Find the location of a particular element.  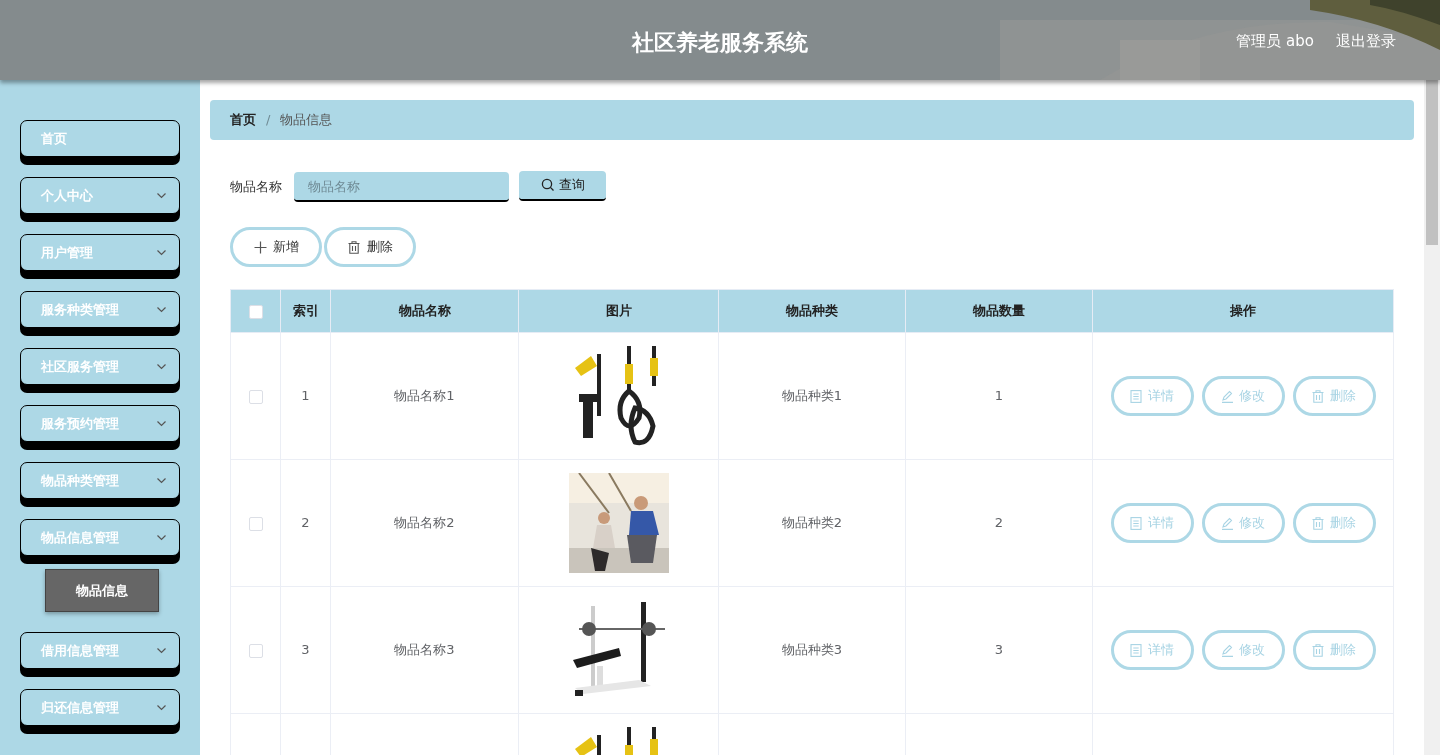

breadcrumb-link: 首页 is located at coordinates (243, 120).